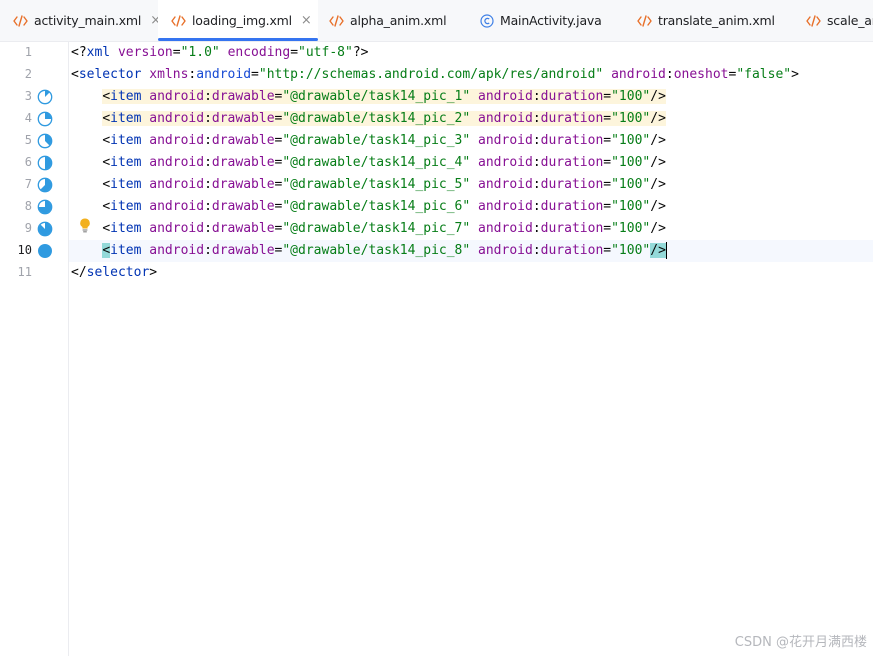  Describe the element at coordinates (242, 20) in the screenshot. I see `tab-label: loading_img.xml` at that location.